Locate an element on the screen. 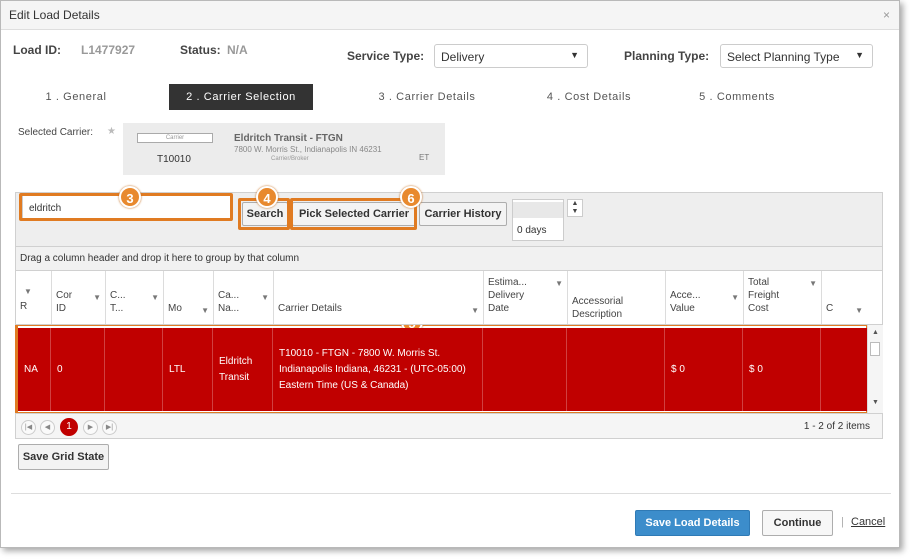 This screenshot has width=910, height=559. status-value: N/A is located at coordinates (237, 50).